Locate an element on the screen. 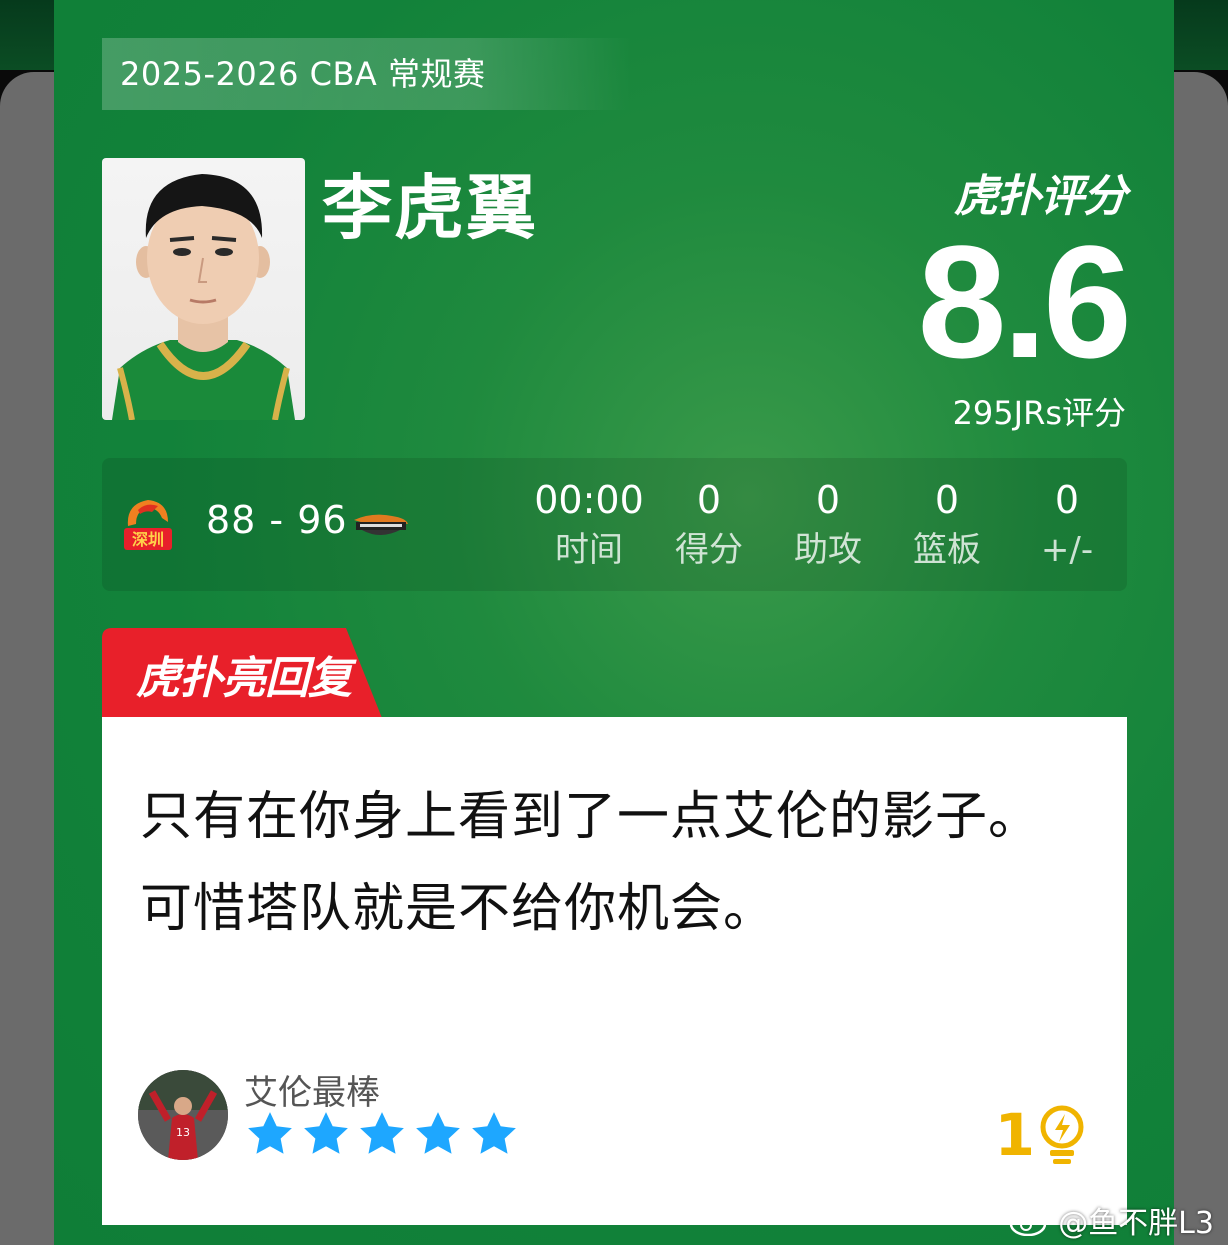 This screenshot has height=1245, width=1228. highlight-reply-tab: 虎扑亮回复 is located at coordinates (242, 673).